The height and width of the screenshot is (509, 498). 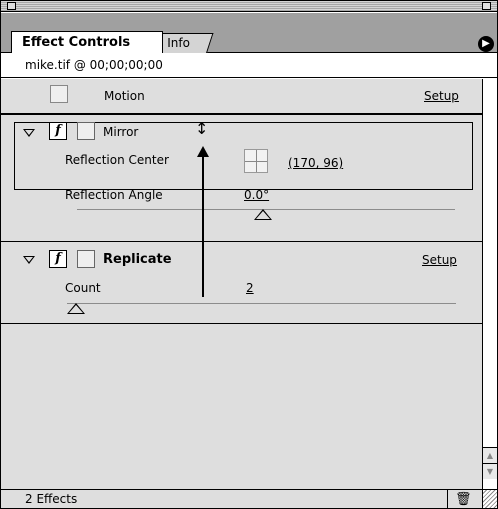 I want to click on replicate-expand-icon, so click(x=29, y=260).